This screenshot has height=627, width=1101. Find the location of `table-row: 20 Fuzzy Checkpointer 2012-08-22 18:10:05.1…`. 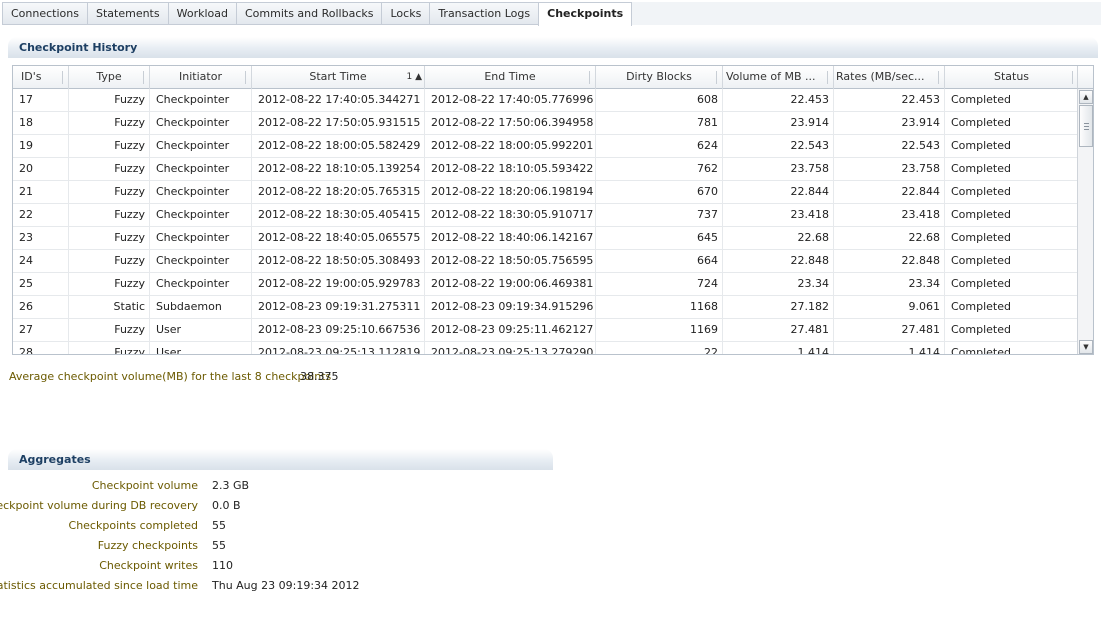

table-row: 20 Fuzzy Checkpointer 2012-08-22 18:10:05.1… is located at coordinates (545, 169).